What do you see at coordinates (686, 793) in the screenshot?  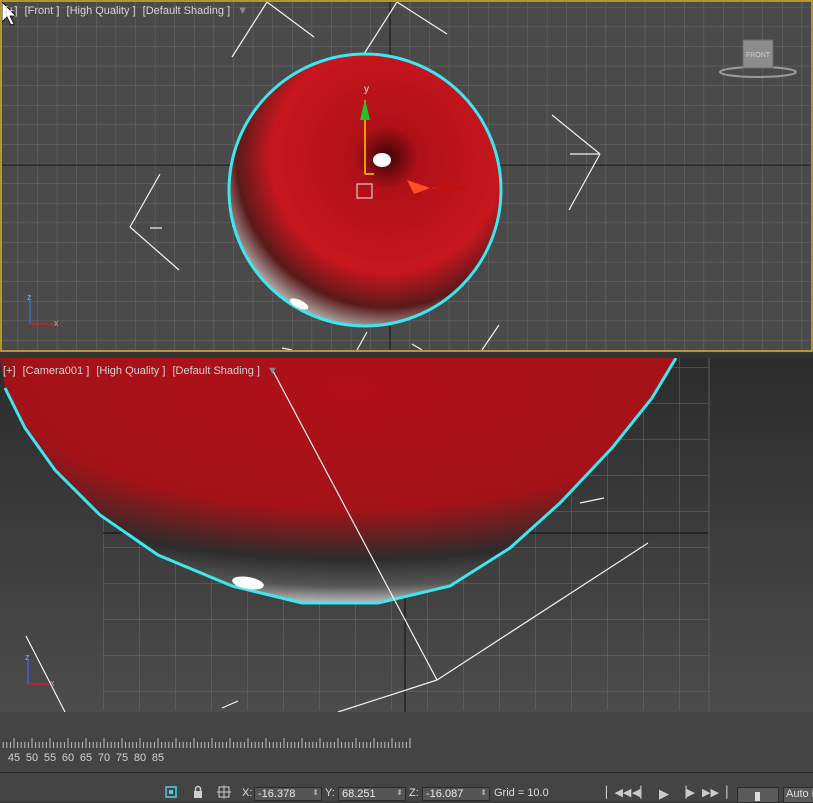 I see `next-frame-icon: ▕▶` at bounding box center [686, 793].